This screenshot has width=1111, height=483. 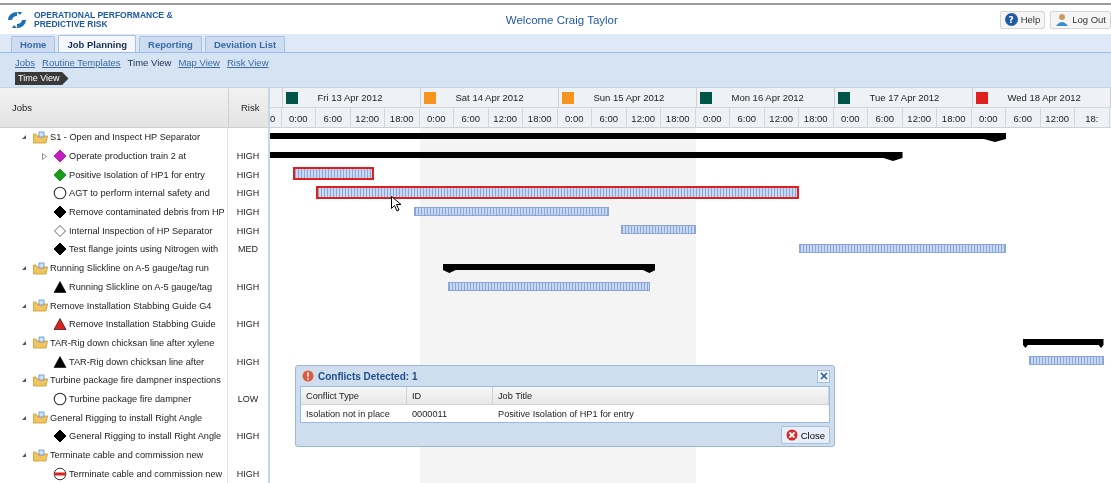 I want to click on help-button: ? Help, so click(x=1022, y=19).